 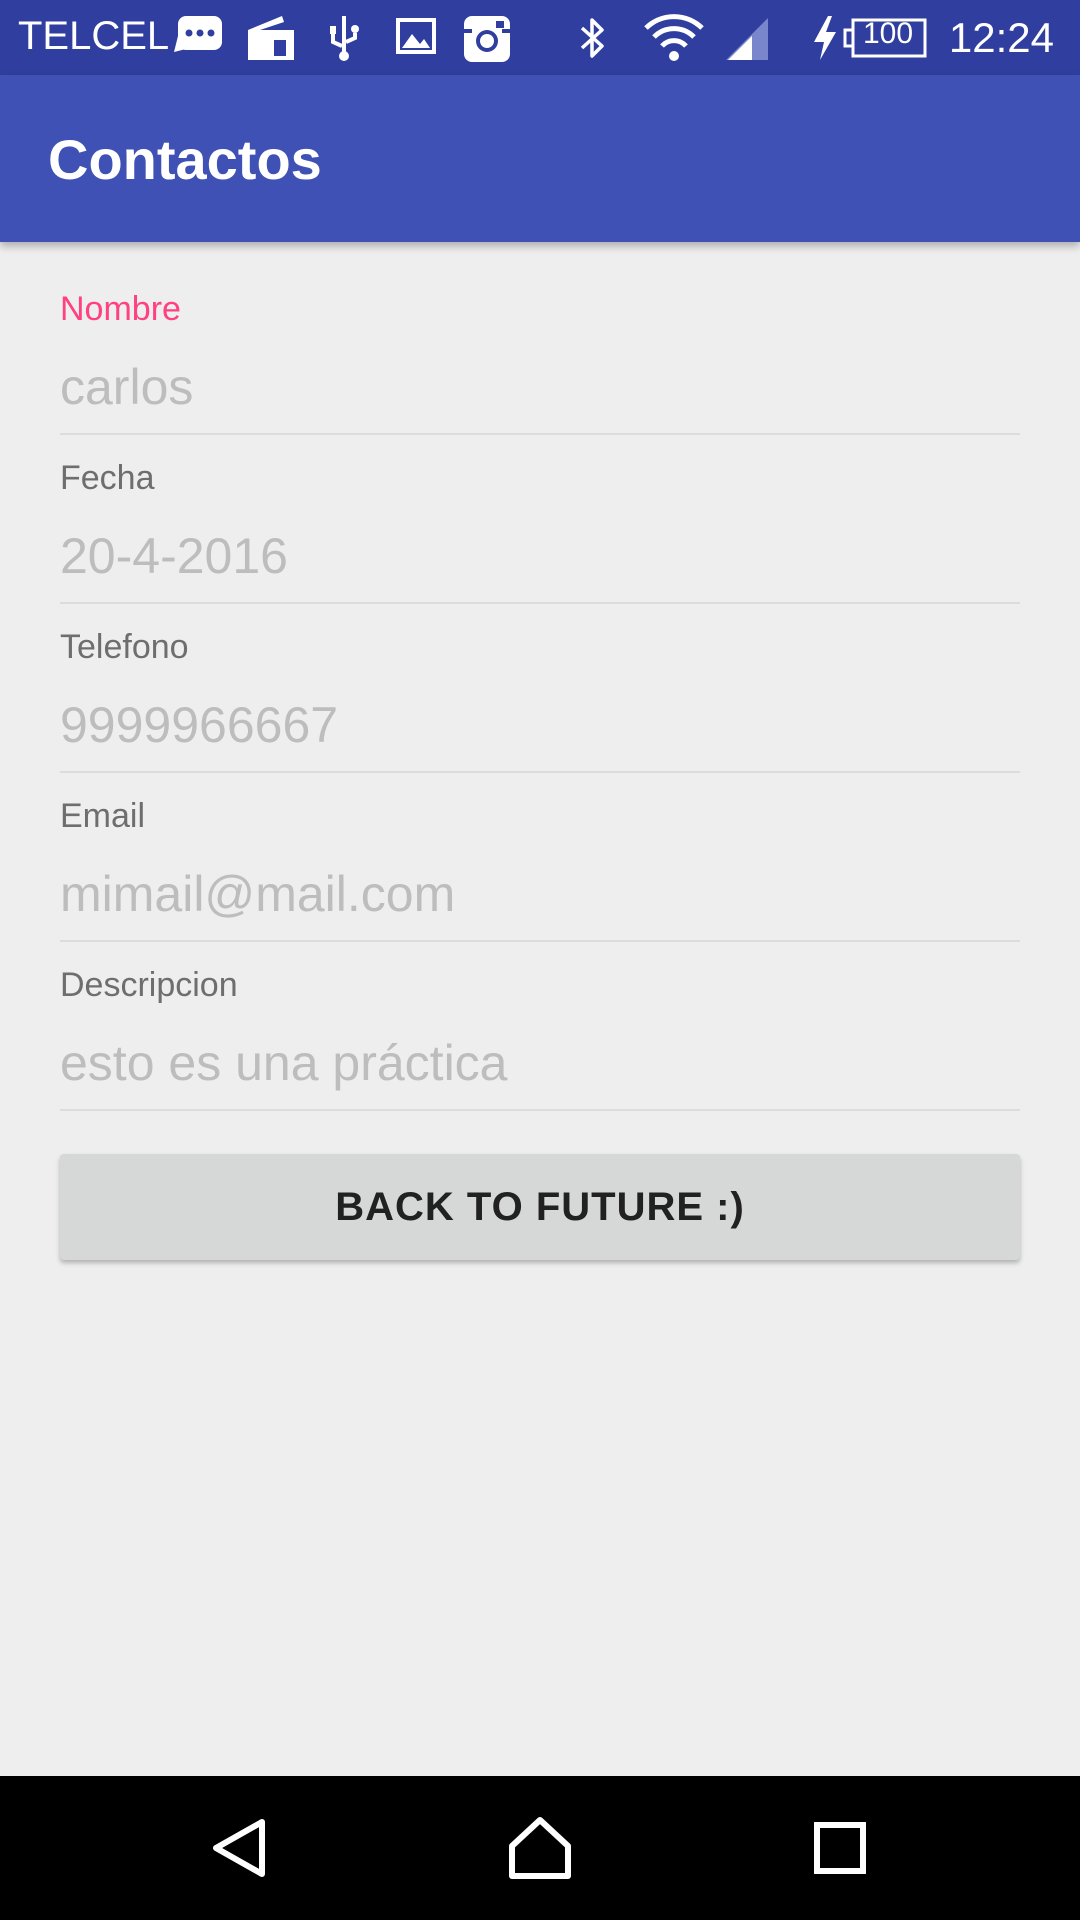 I want to click on home-icon, so click(x=540, y=1848).